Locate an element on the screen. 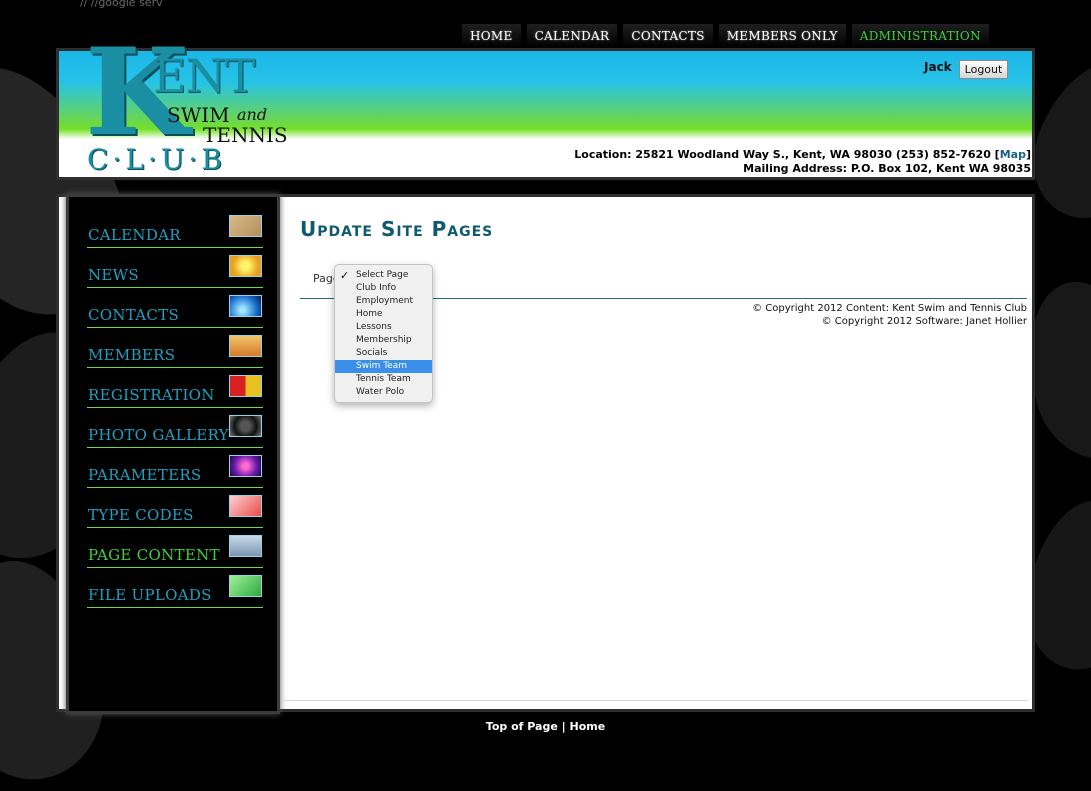 The width and height of the screenshot is (1091, 791). sidebar-item-registration: REGISTRATION is located at coordinates (175, 388).